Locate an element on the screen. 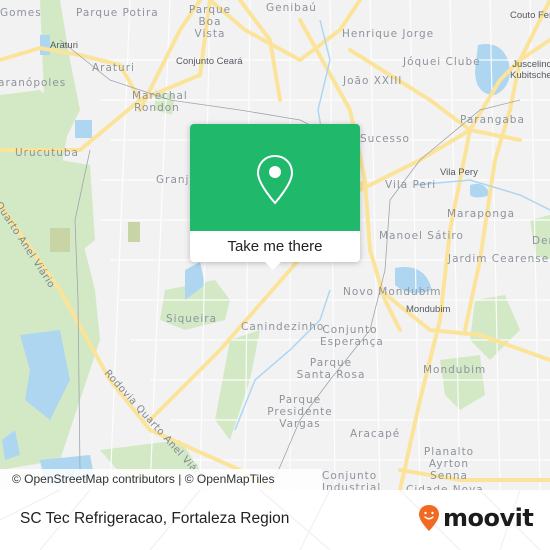  neighborhood-label: Marechal Rondon is located at coordinates (160, 102).